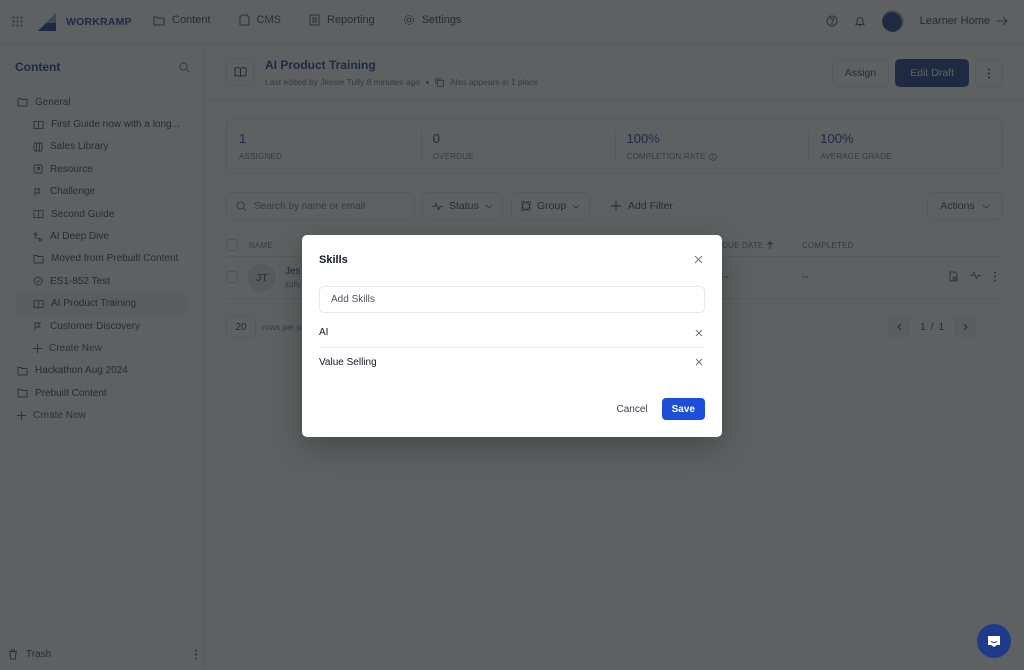  I want to click on skills-modal: Skills AI Value Selling Cancel Save, so click(512, 336).